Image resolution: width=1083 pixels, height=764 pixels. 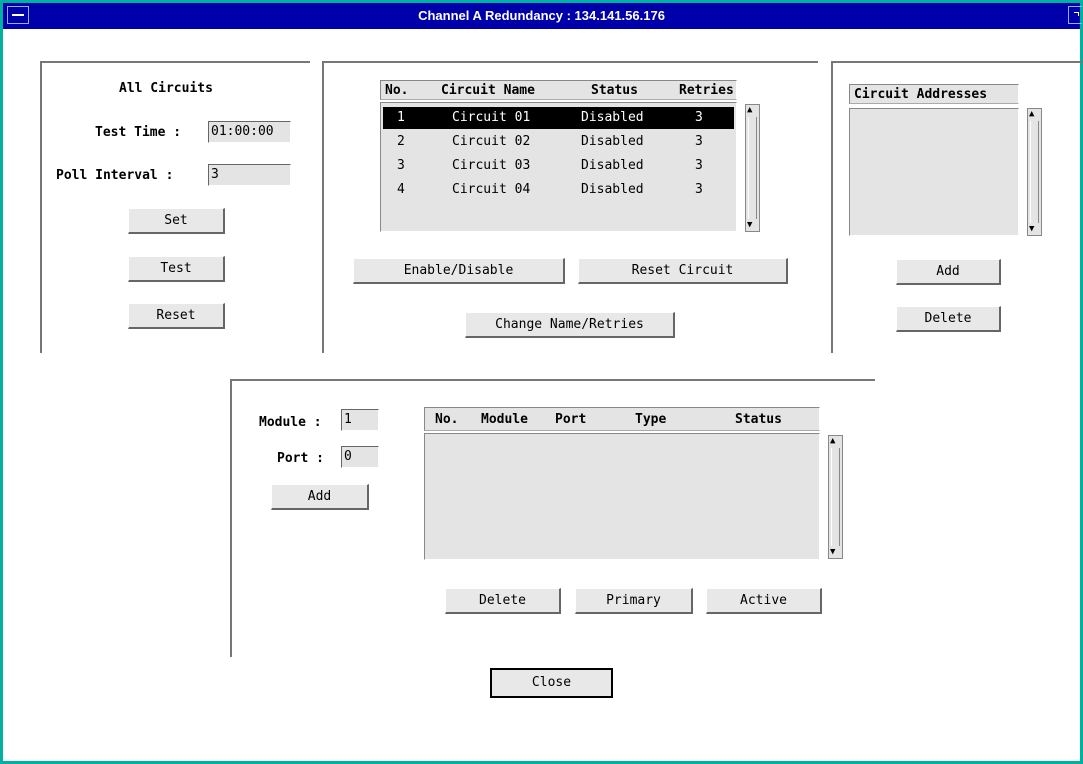 What do you see at coordinates (752, 168) in the screenshot?
I see `circuit-list-scrollbar: ▲ ▼` at bounding box center [752, 168].